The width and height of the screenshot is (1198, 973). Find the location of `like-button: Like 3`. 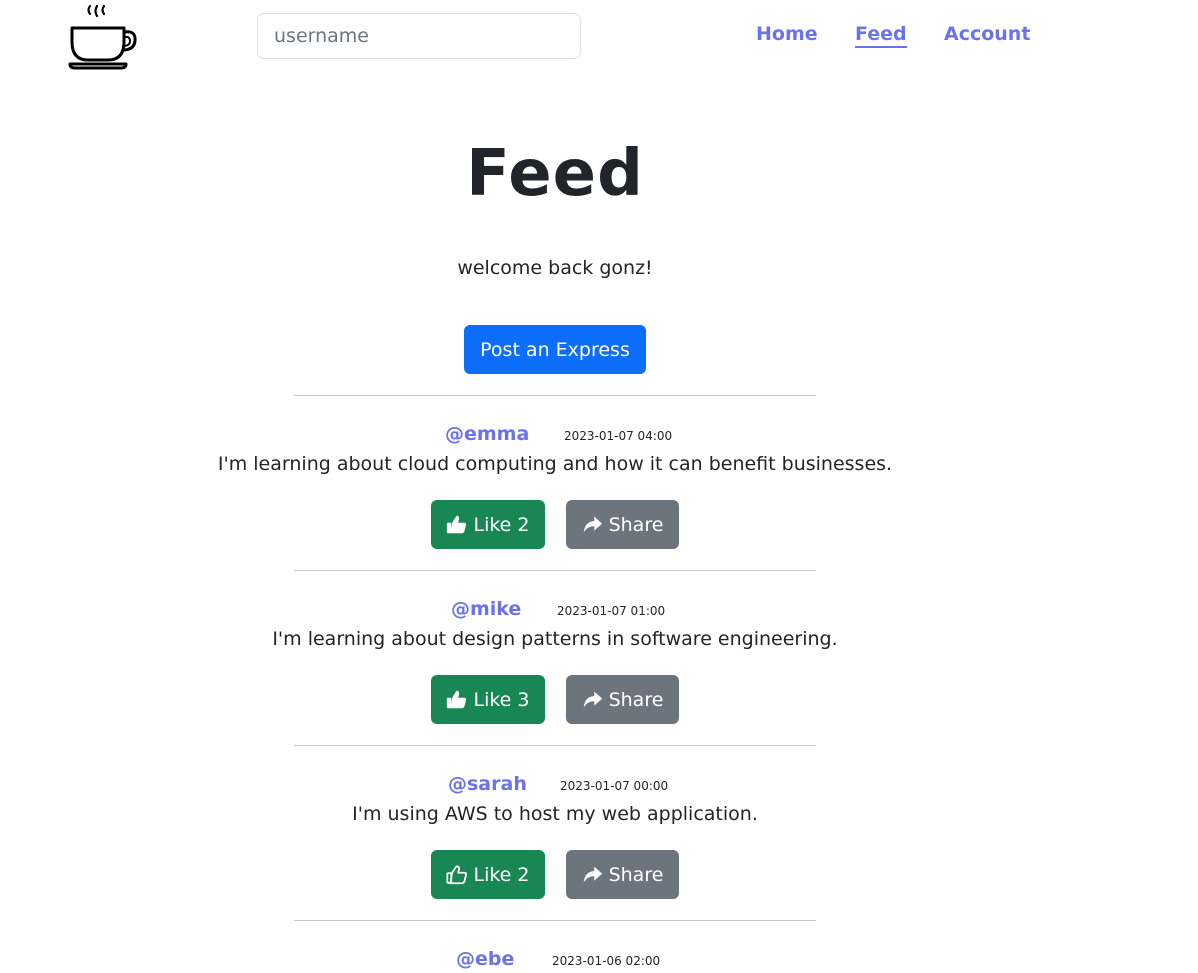

like-button: Like 3 is located at coordinates (488, 699).